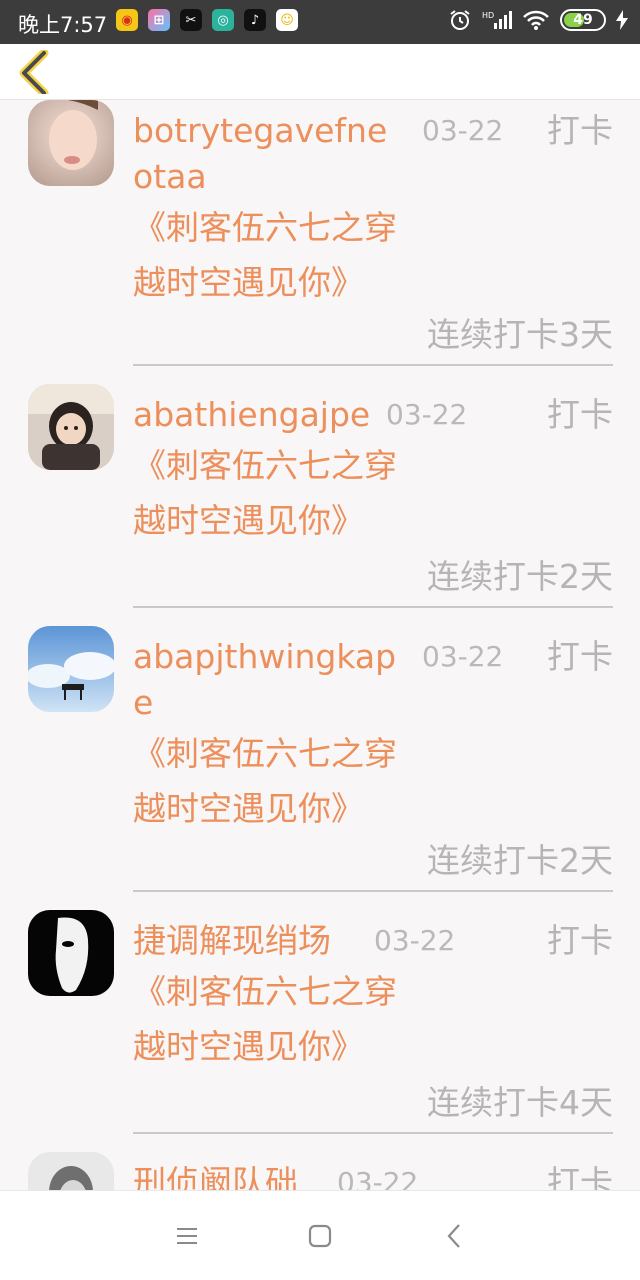 The height and width of the screenshot is (1280, 640). I want to click on user-name: abapjthwingkape, so click(269, 680).